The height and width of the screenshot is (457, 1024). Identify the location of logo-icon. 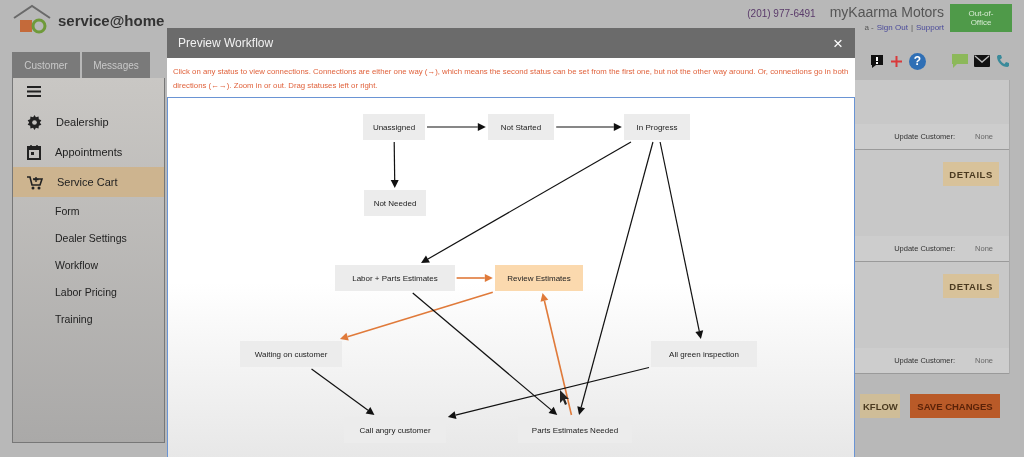
(32, 20).